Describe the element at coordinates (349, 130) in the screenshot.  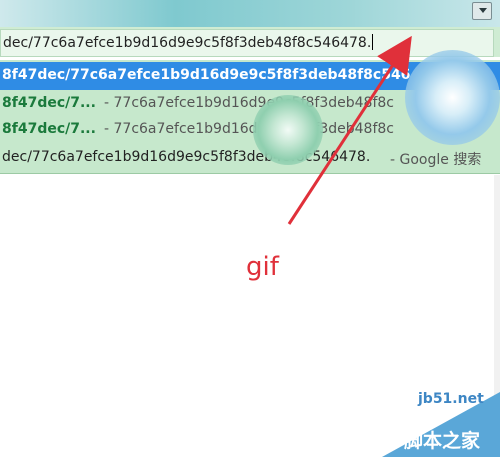
I see `annotation-arrow` at that location.